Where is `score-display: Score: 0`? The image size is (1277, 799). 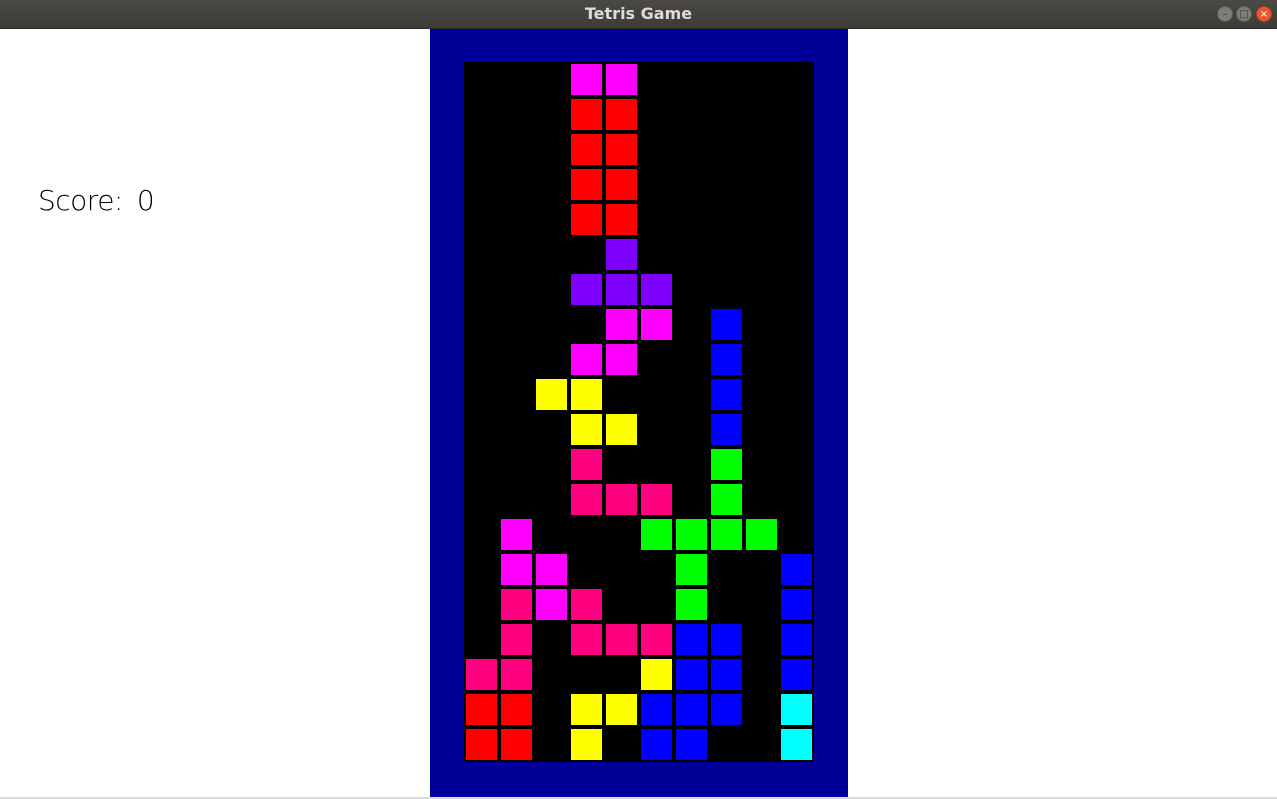
score-display: Score: 0 is located at coordinates (96, 200).